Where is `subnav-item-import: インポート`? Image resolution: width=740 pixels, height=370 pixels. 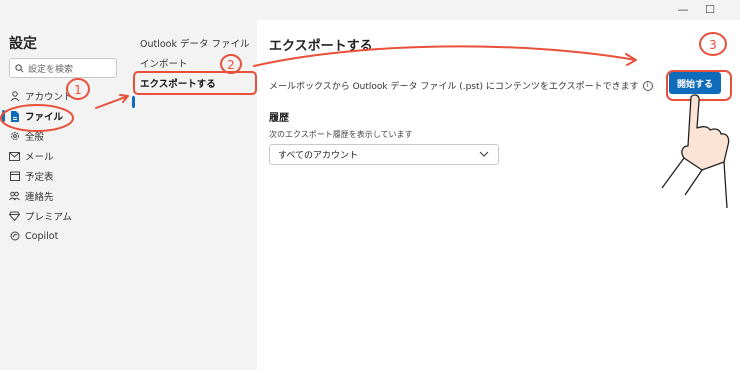 subnav-item-import: インポート is located at coordinates (164, 63).